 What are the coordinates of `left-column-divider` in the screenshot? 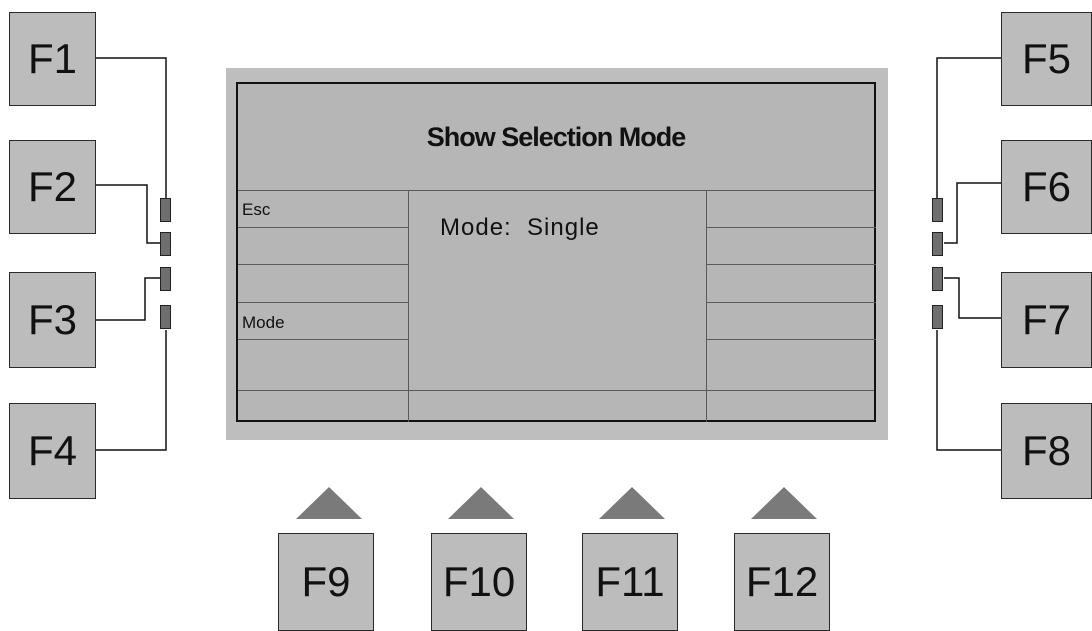 It's located at (408, 306).